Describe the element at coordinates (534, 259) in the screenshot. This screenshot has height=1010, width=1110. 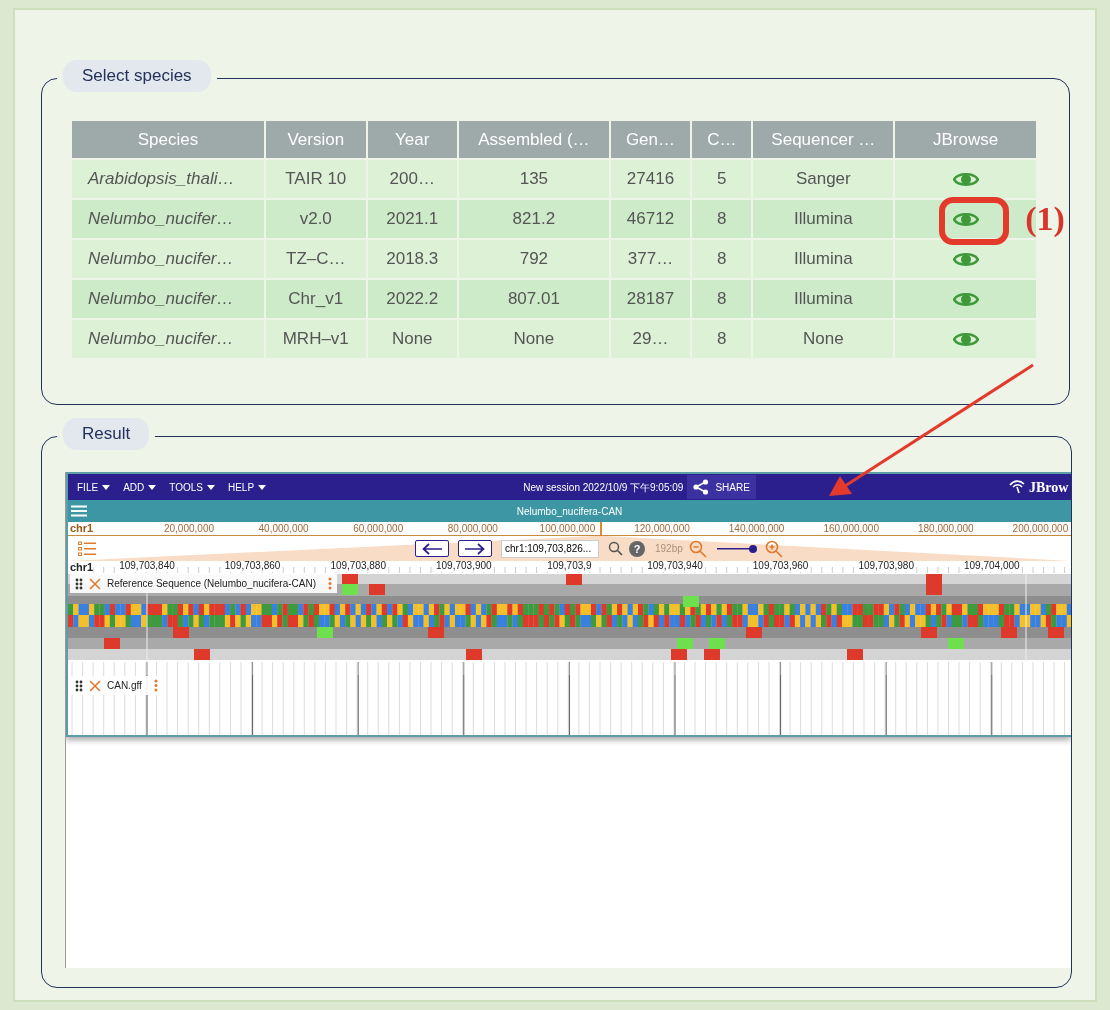
I see `table-cell: 792` at that location.